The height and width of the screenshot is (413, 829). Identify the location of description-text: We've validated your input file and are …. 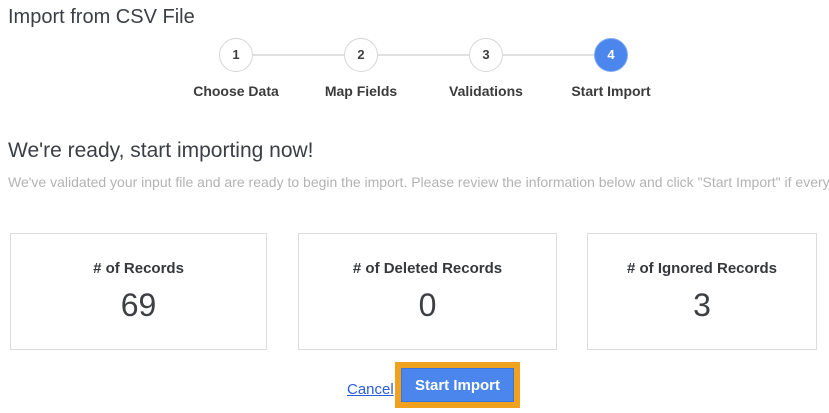
(418, 182).